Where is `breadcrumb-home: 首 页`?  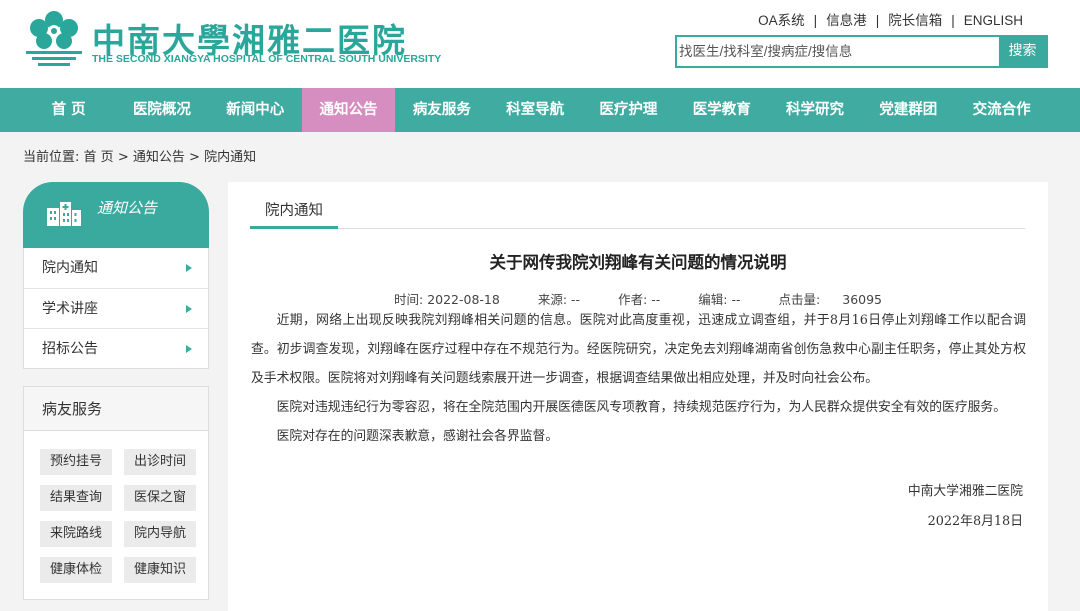
breadcrumb-home: 首 页 is located at coordinates (99, 157).